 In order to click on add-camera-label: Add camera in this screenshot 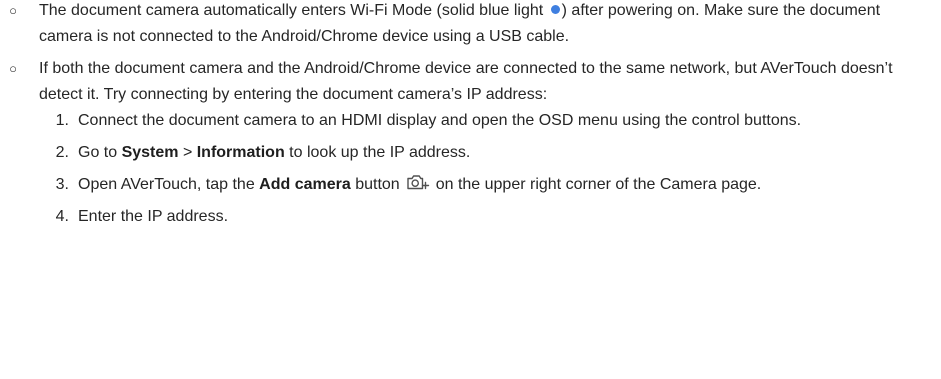, I will do `click(305, 184)`.